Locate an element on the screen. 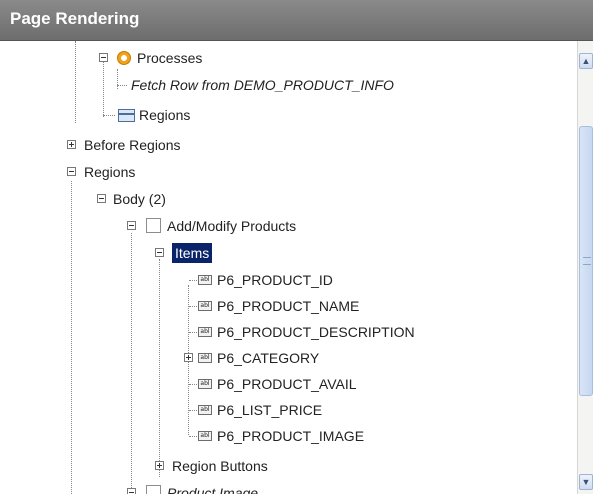  tree-node-region-buttons: Region Buttons is located at coordinates (288, 466).